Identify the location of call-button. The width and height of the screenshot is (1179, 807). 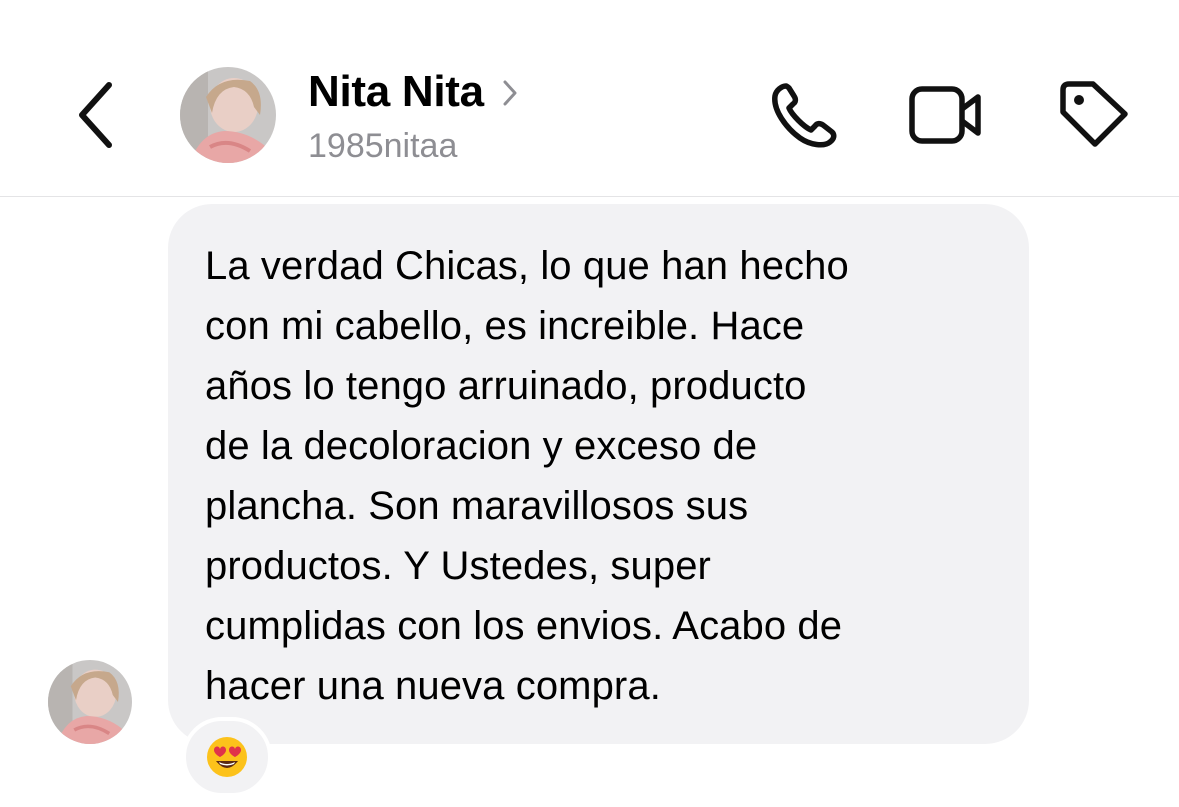
(804, 115).